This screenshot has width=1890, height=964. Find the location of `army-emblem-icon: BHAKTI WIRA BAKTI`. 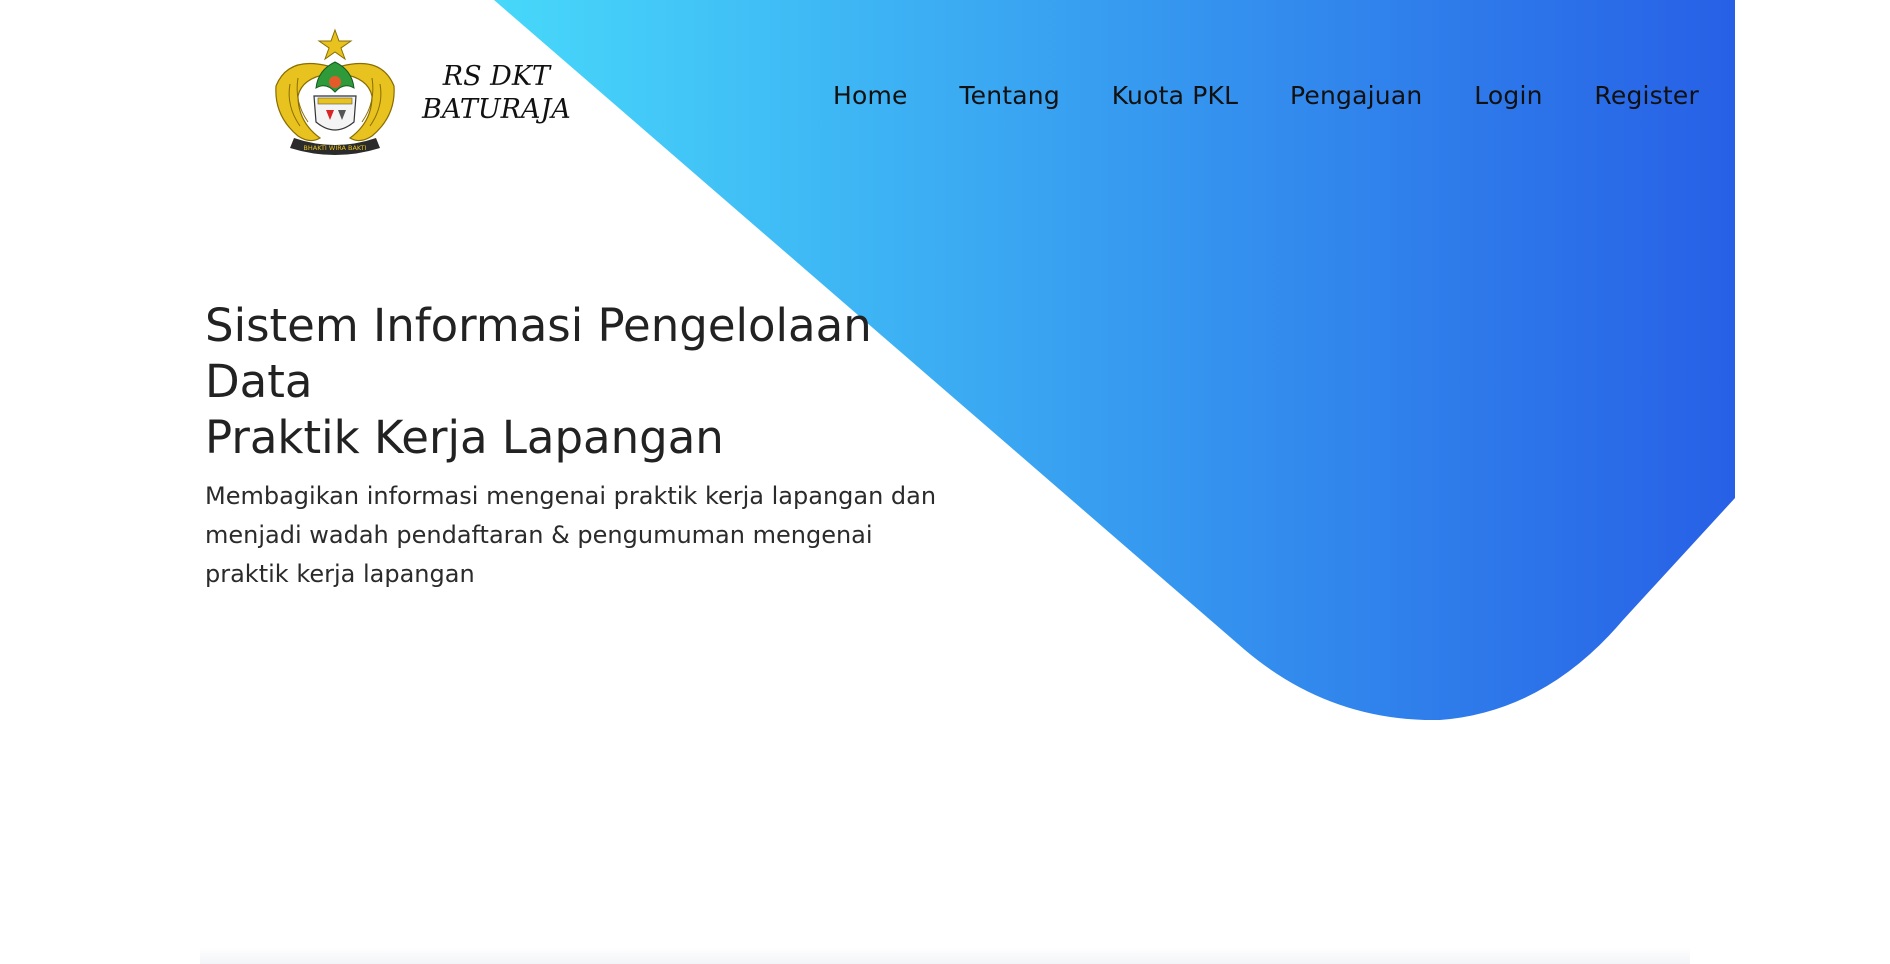

army-emblem-icon: BHAKTI WIRA BAKTI is located at coordinates (335, 91).